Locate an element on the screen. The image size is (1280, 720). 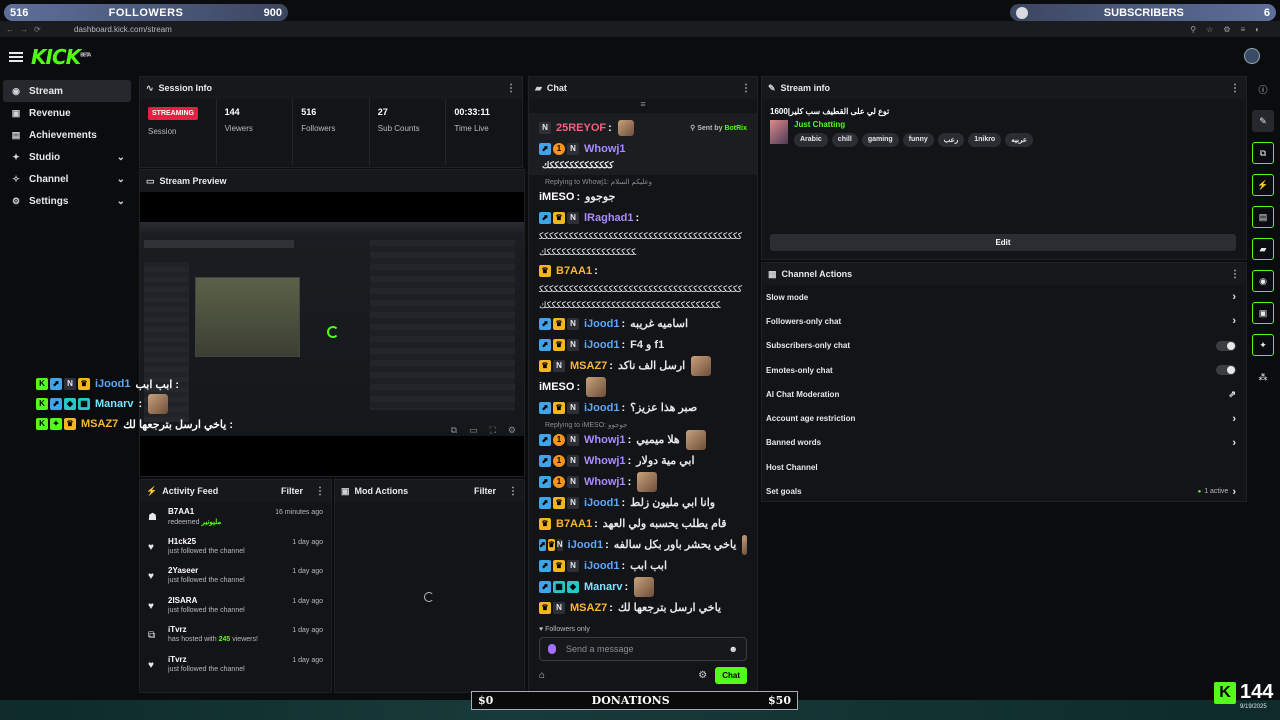
chat-icon: ▰ is located at coordinates (1263, 249).